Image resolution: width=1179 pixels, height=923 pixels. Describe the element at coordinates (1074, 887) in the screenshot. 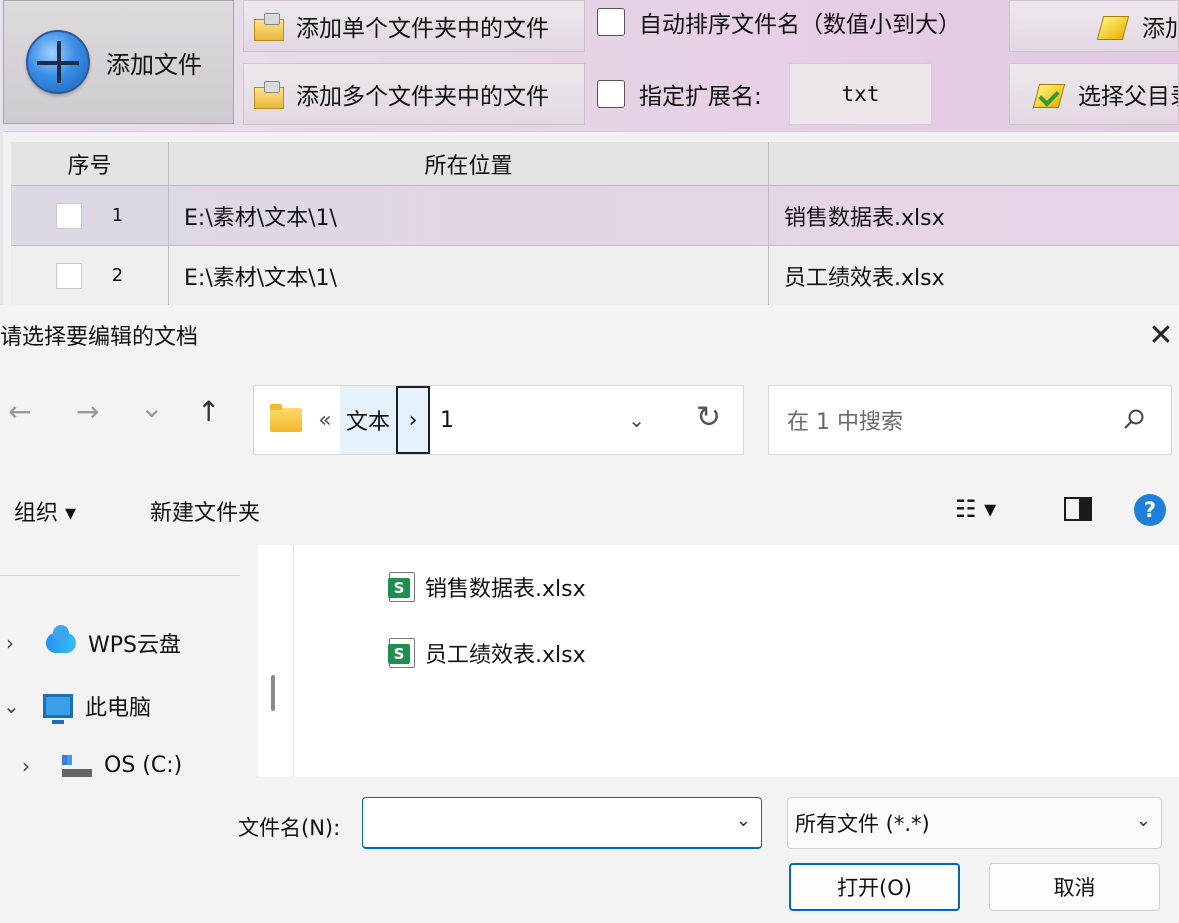

I see `cancel-button: 取消` at that location.